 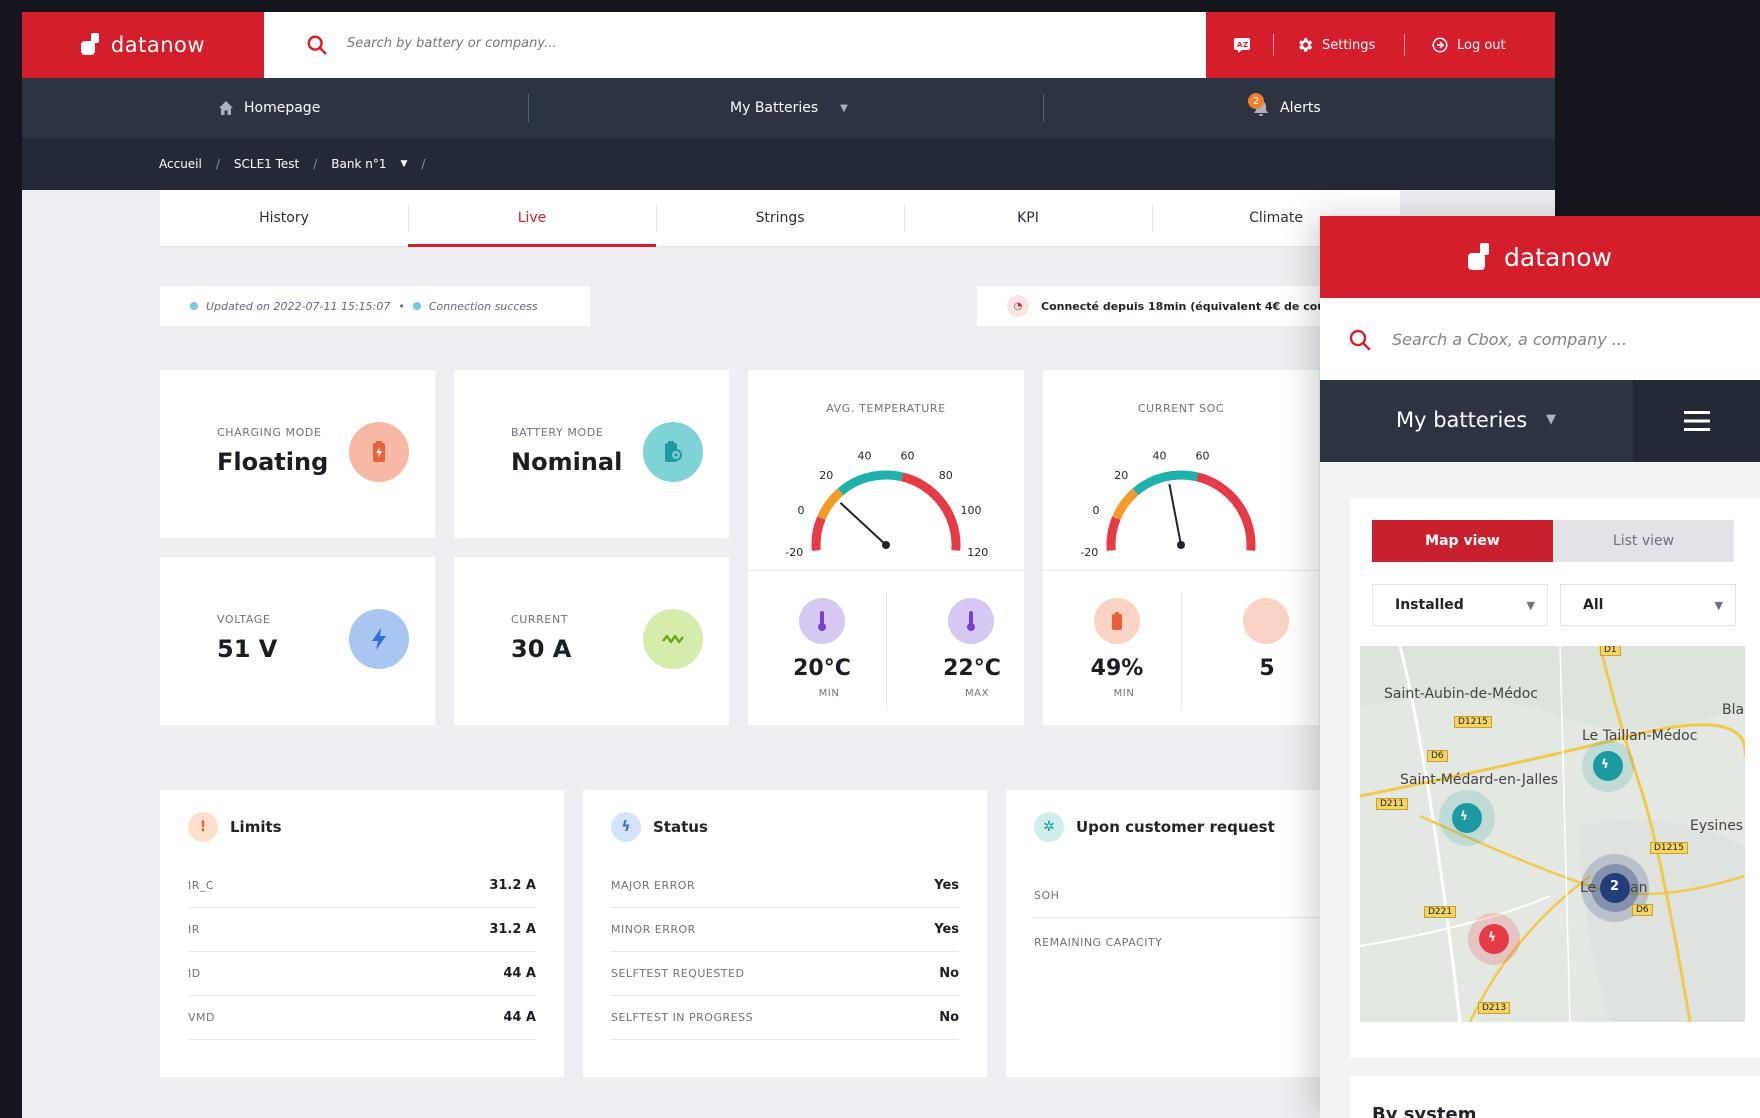 I want to click on mobile-header: datanow, so click(x=1540, y=257).